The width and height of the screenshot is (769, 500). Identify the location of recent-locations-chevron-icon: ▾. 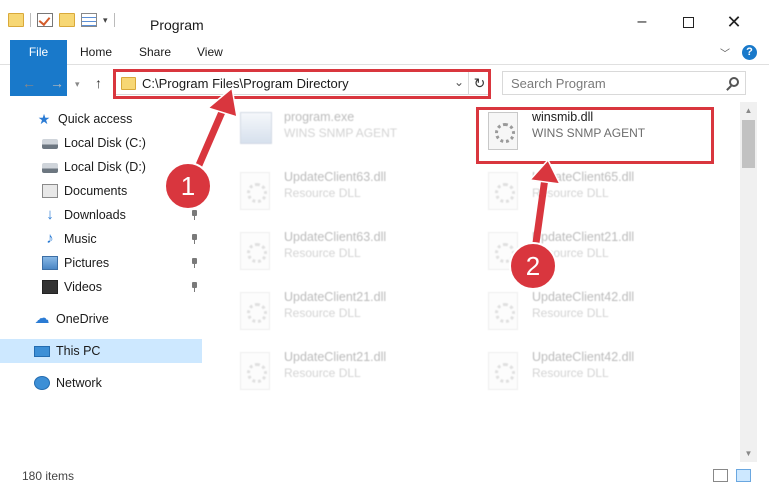
(77, 84).